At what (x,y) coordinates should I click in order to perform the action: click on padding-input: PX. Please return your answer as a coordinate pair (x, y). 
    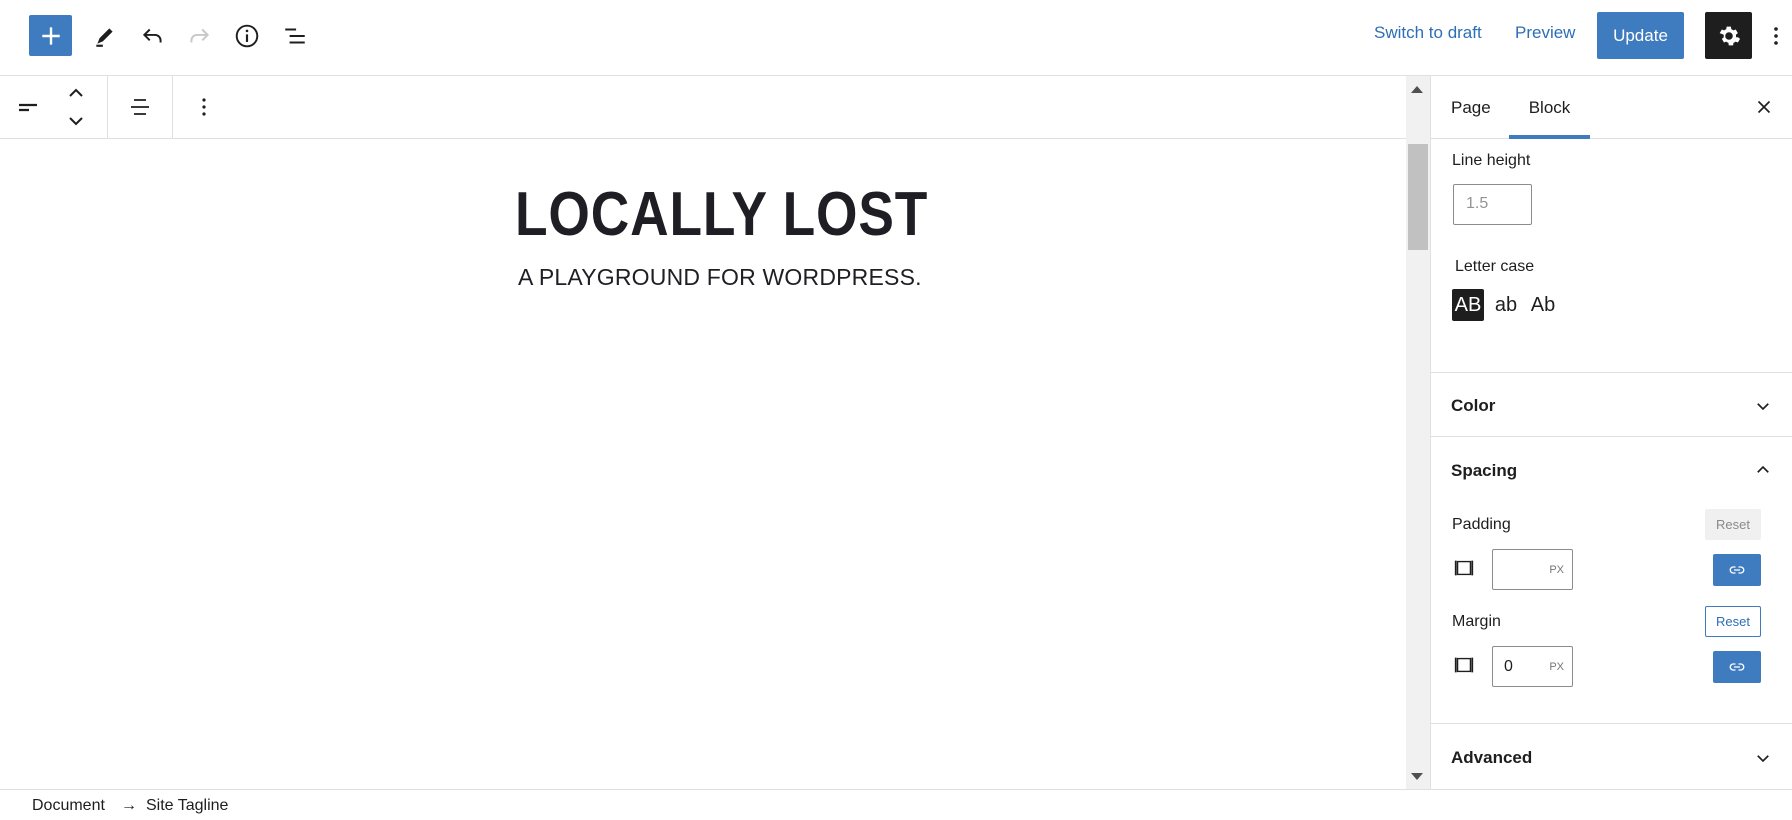
    Looking at the image, I should click on (1532, 569).